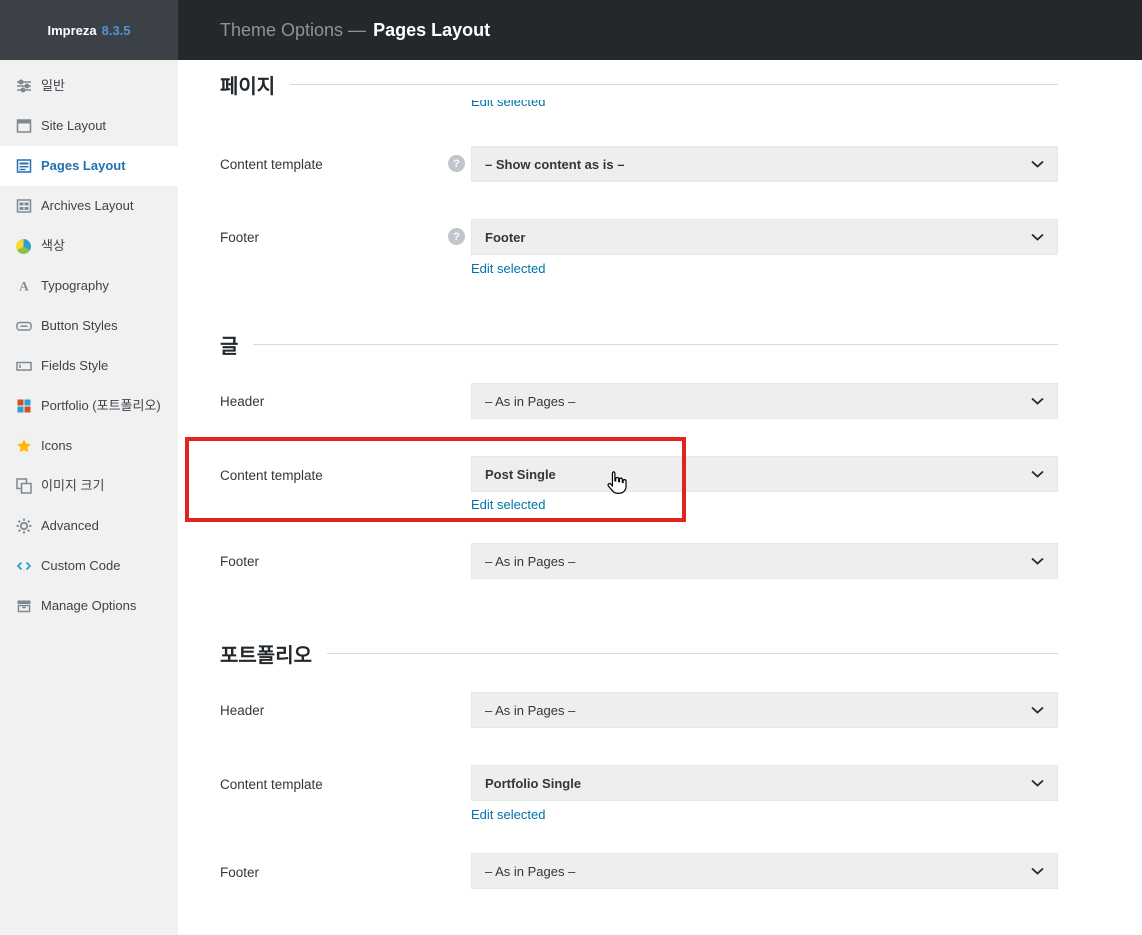  Describe the element at coordinates (23, 606) in the screenshot. I see `archive-box-icon` at that location.